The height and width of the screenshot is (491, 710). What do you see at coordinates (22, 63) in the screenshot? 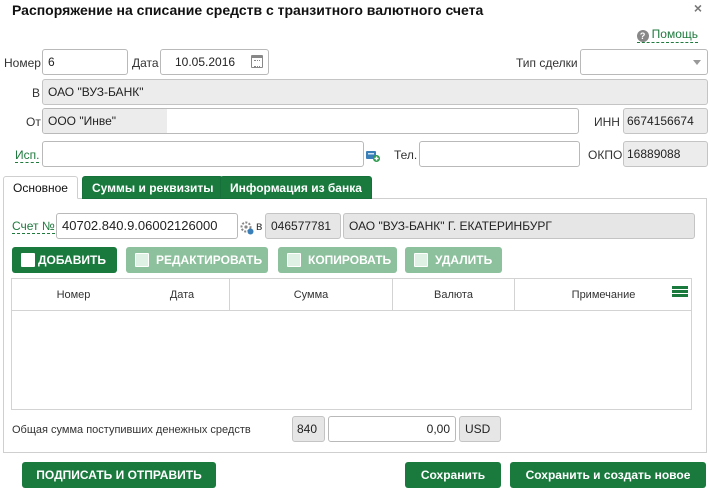
I see `number-label: Номер` at bounding box center [22, 63].